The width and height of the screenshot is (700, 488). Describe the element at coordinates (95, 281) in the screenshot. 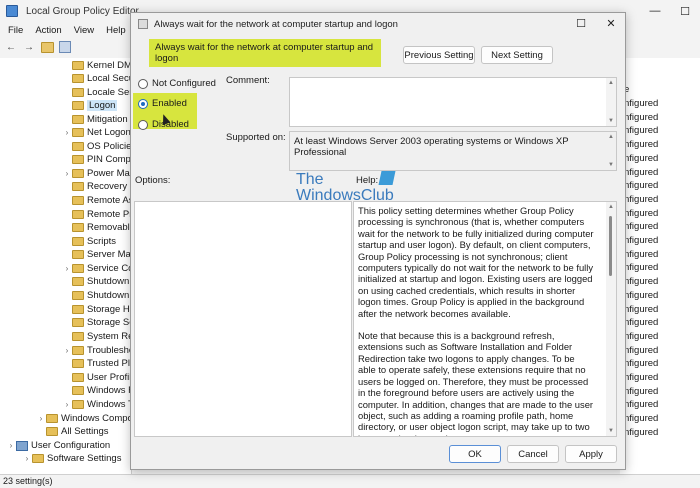

I see `tree-item: Shutdown` at that location.